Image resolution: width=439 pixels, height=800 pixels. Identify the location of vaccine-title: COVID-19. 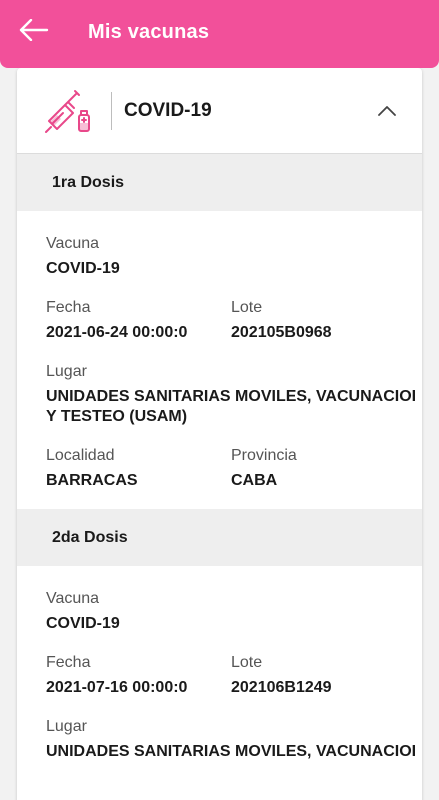
(168, 110).